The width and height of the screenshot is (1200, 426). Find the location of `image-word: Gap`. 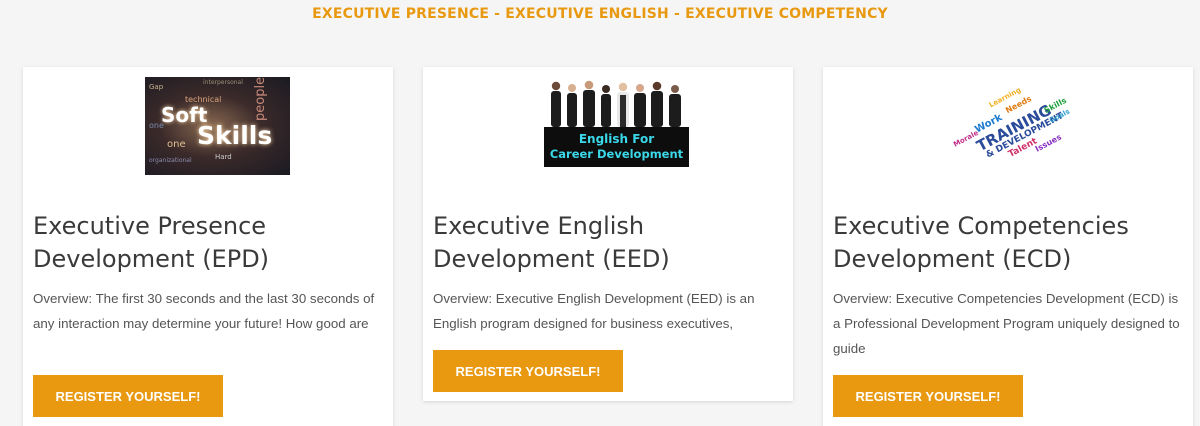

image-word: Gap is located at coordinates (156, 87).